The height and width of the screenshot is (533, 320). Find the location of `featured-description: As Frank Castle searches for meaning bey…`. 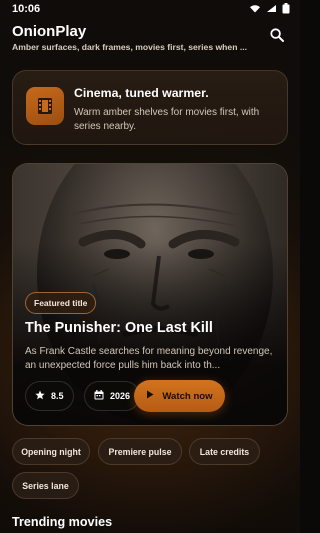

featured-description: As Frank Castle searches for meaning bey… is located at coordinates (149, 358).